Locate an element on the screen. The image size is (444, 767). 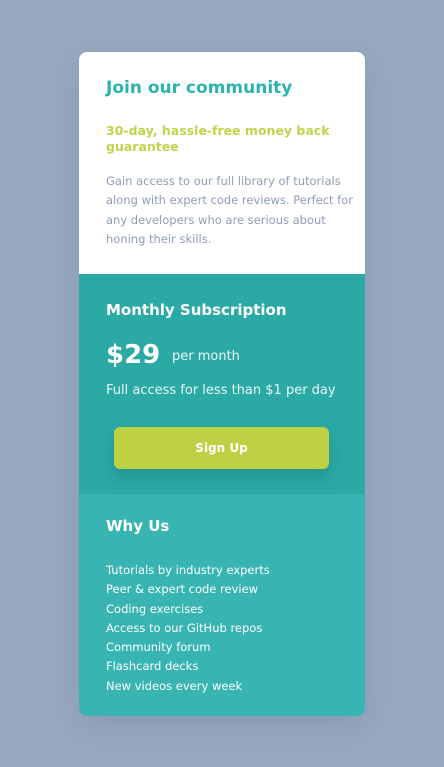
list-item: Coding exercises is located at coordinates (155, 608).